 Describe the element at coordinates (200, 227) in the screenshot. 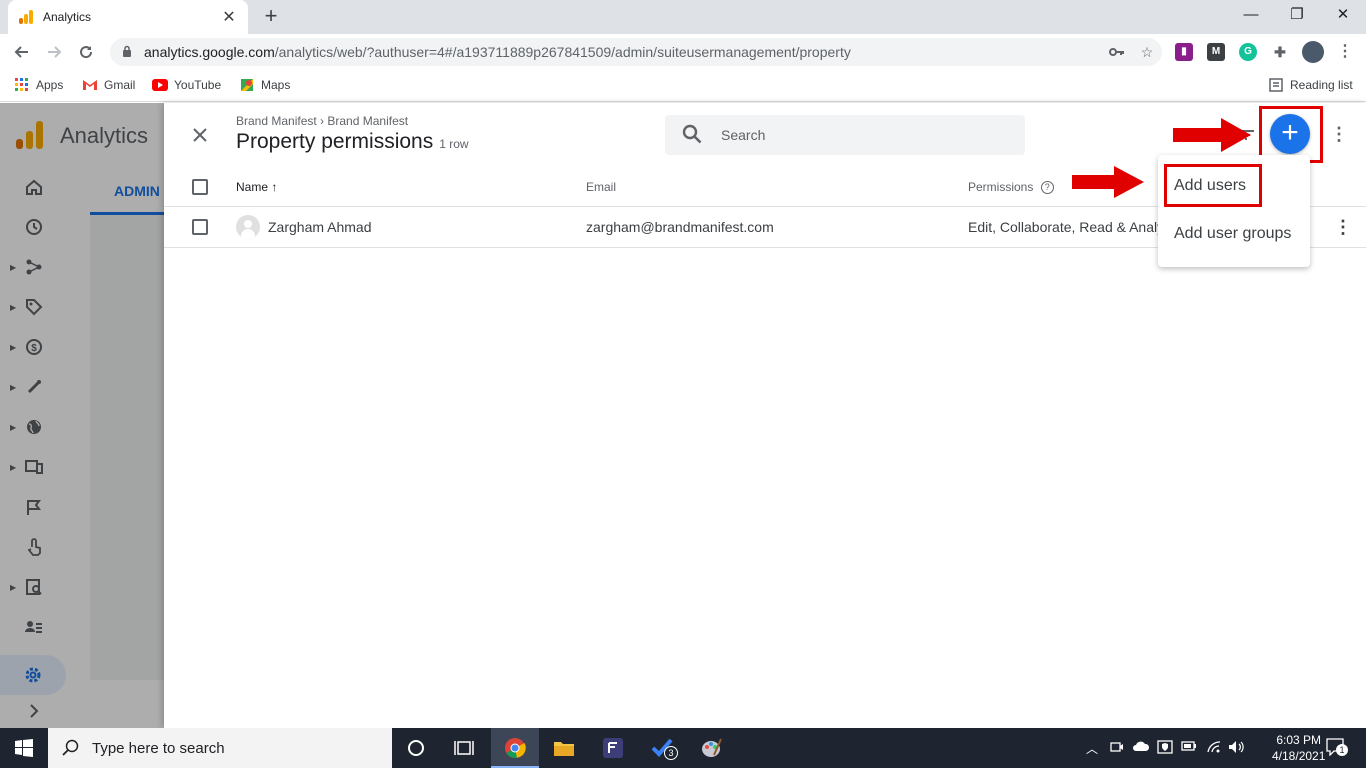

I see `row-checkbox` at that location.